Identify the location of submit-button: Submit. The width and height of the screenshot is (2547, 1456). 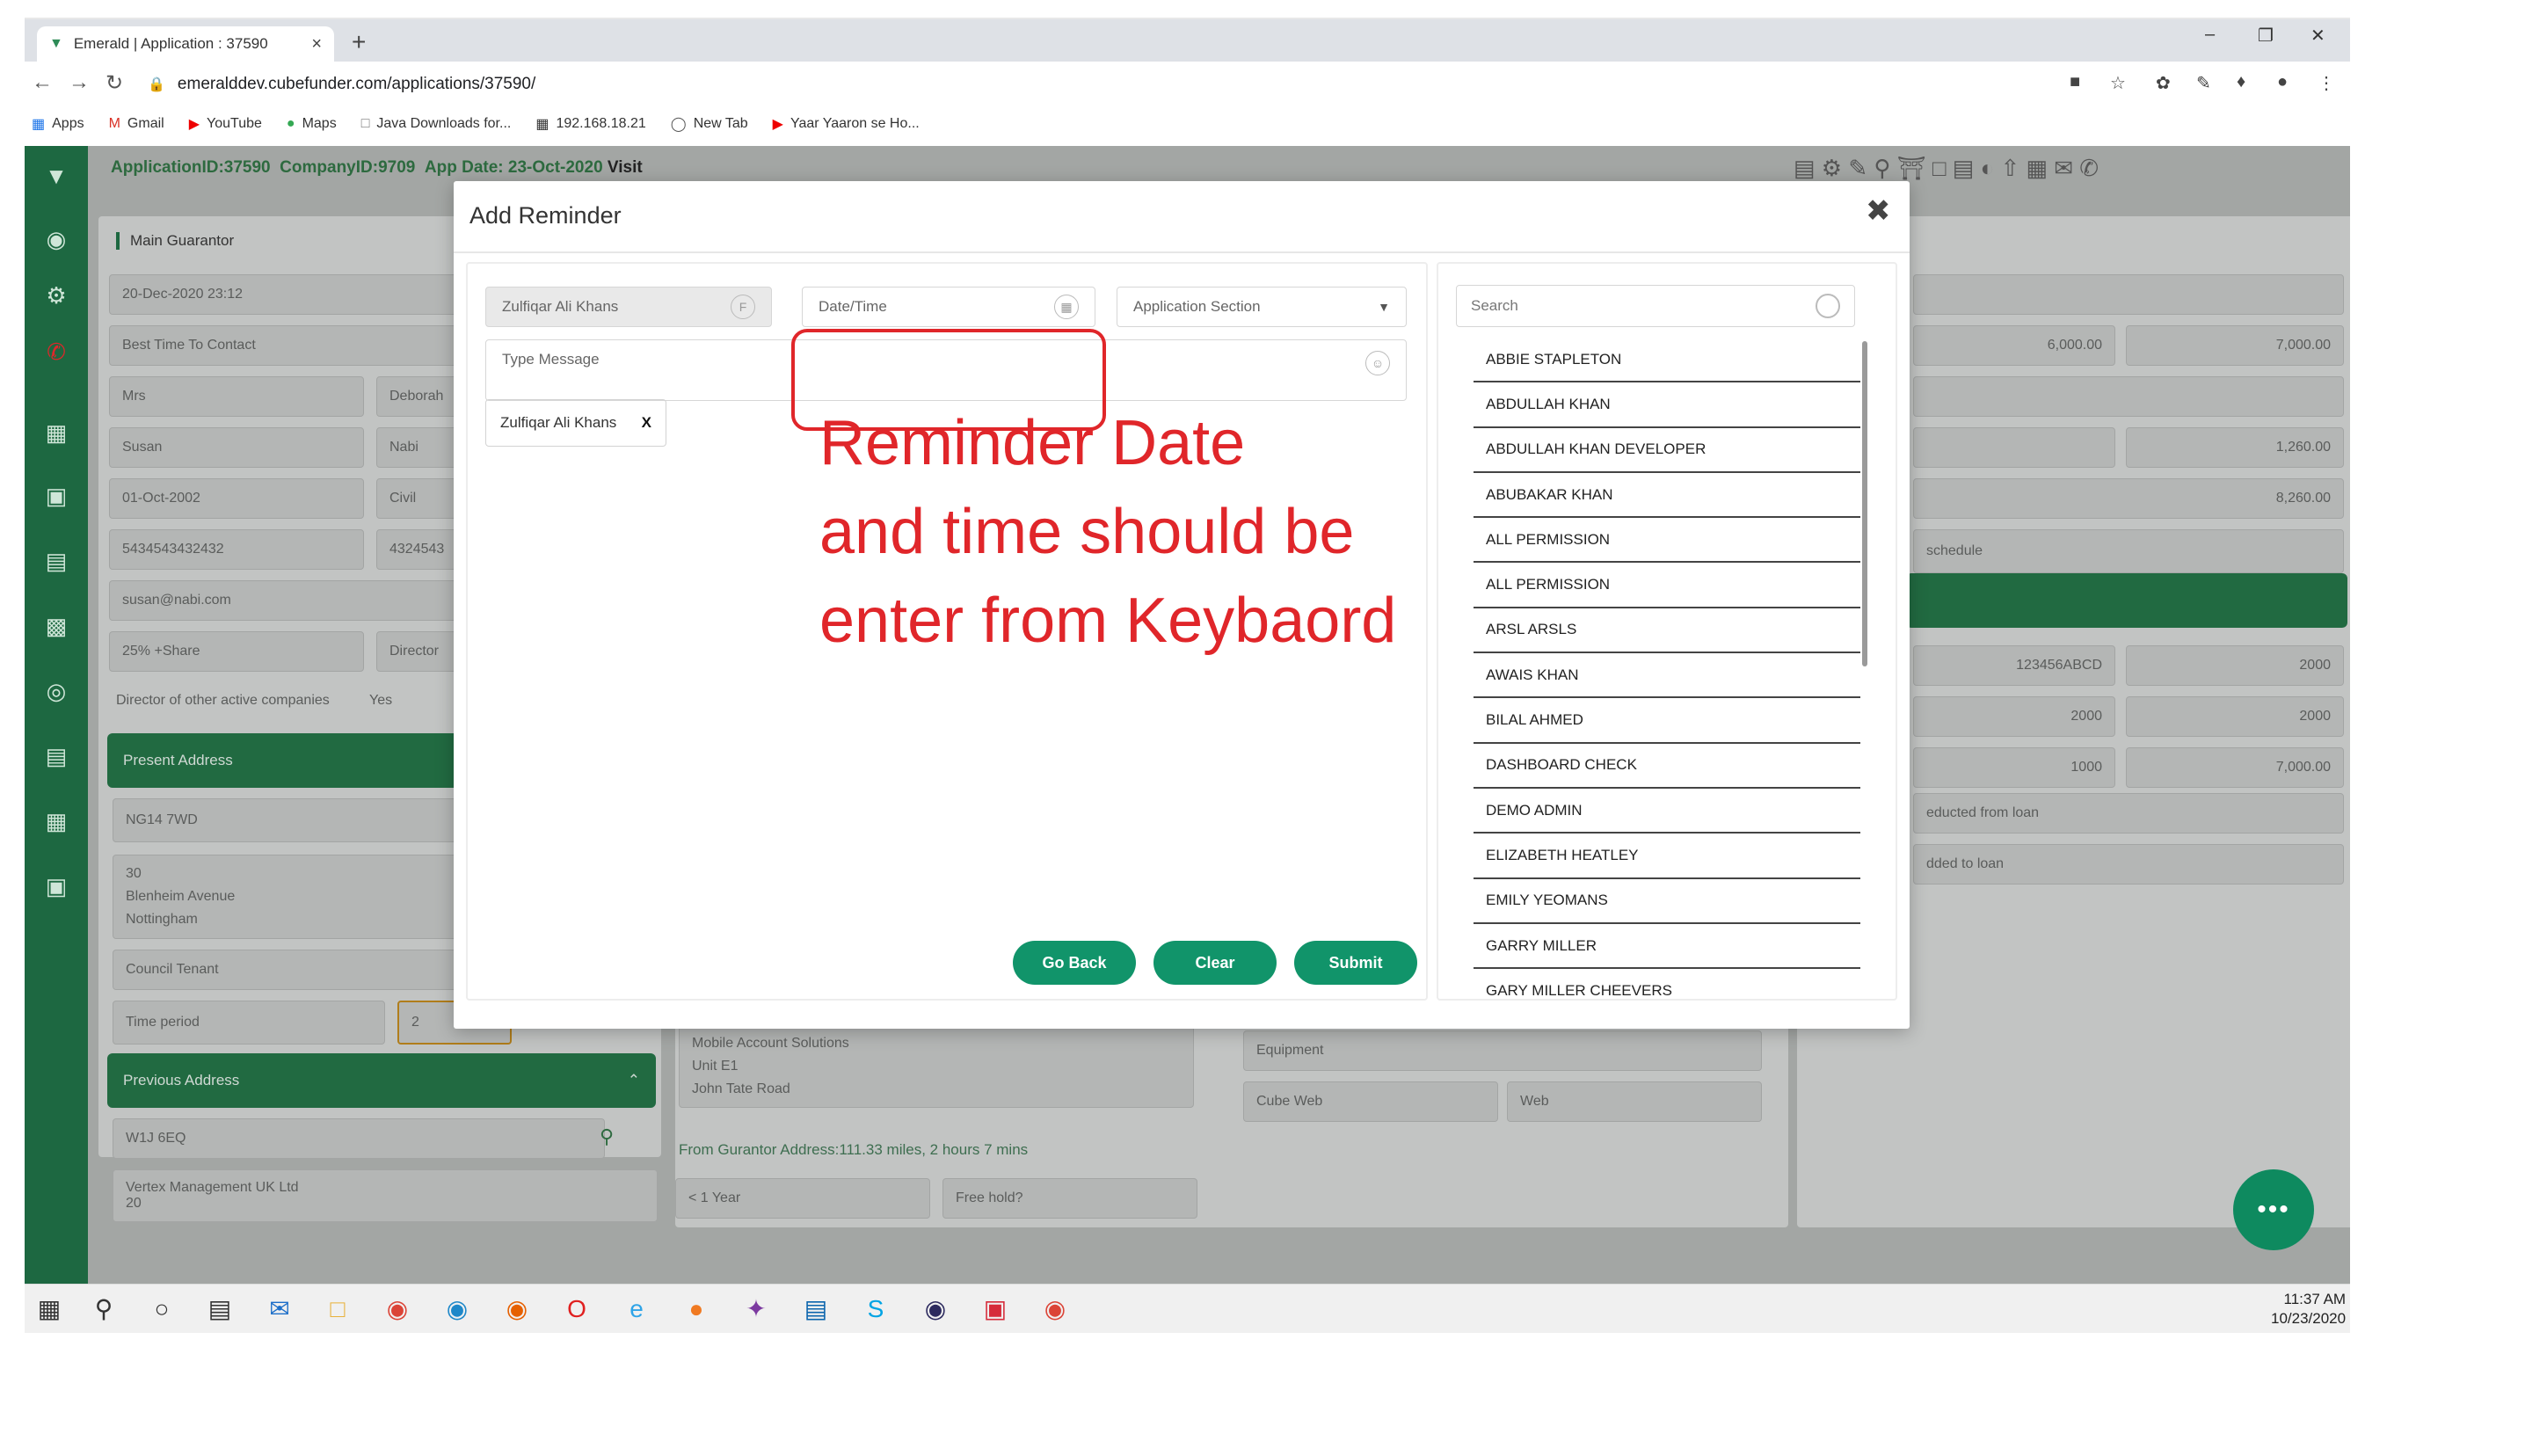
(1355, 963).